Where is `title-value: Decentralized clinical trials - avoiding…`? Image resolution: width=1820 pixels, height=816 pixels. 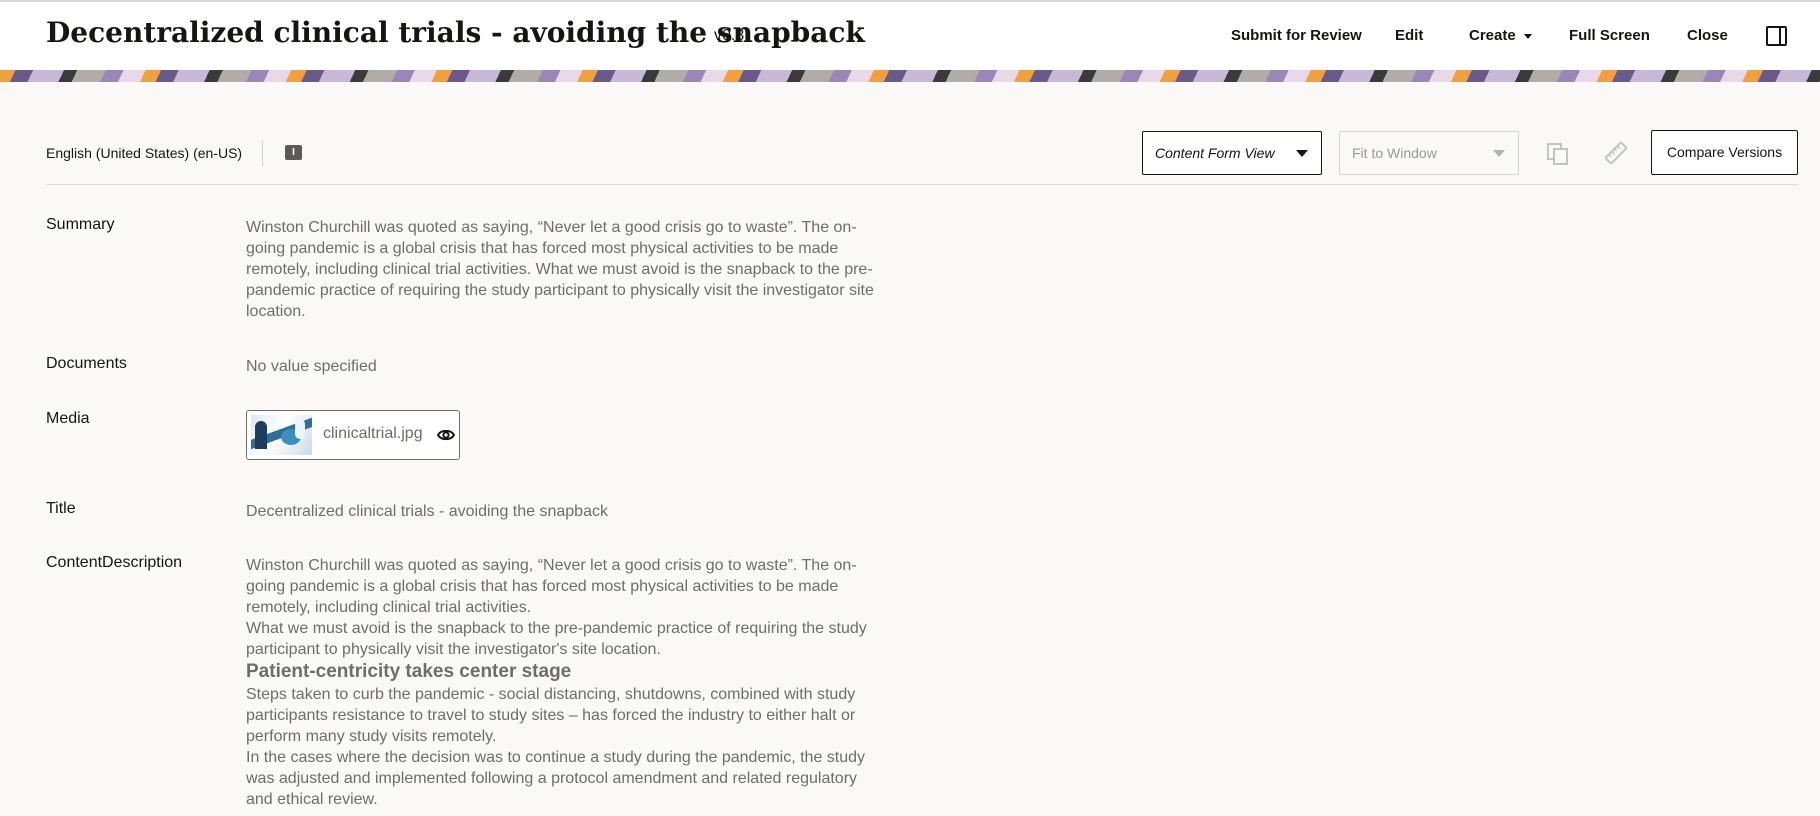 title-value: Decentralized clinical trials - avoiding… is located at coordinates (427, 511).